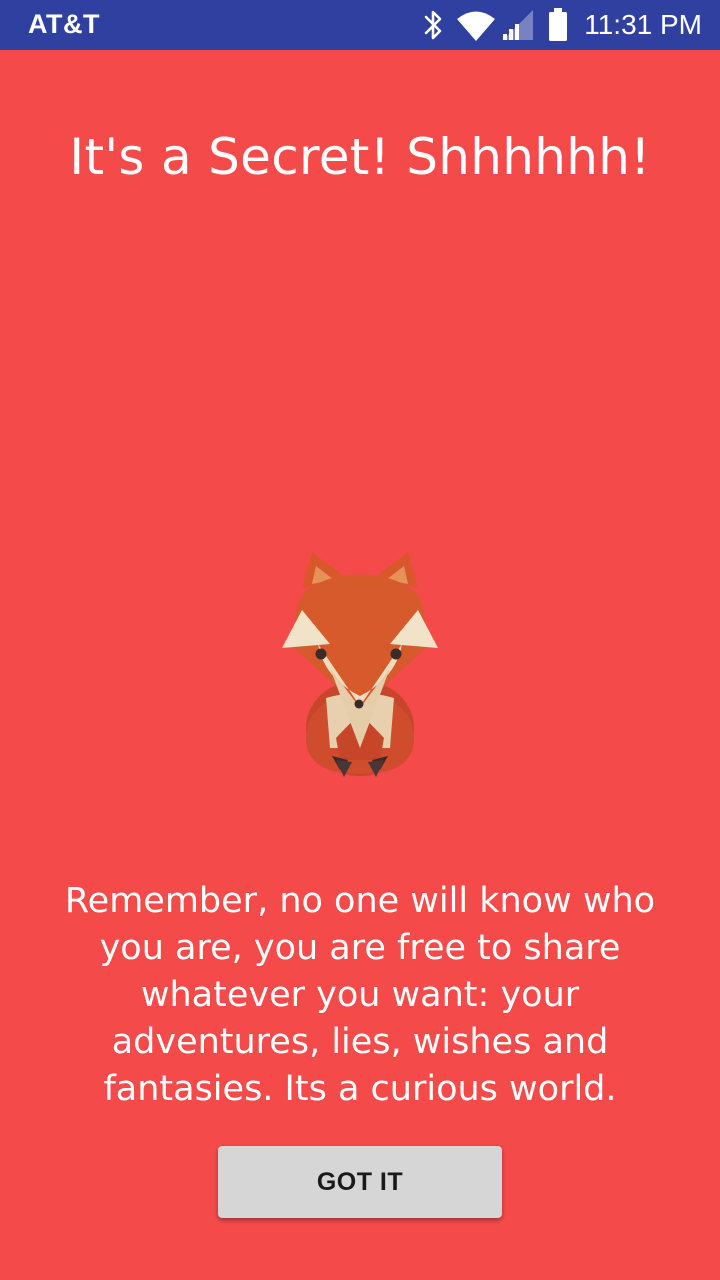 The height and width of the screenshot is (1280, 720). What do you see at coordinates (476, 26) in the screenshot?
I see `wifi-icon` at bounding box center [476, 26].